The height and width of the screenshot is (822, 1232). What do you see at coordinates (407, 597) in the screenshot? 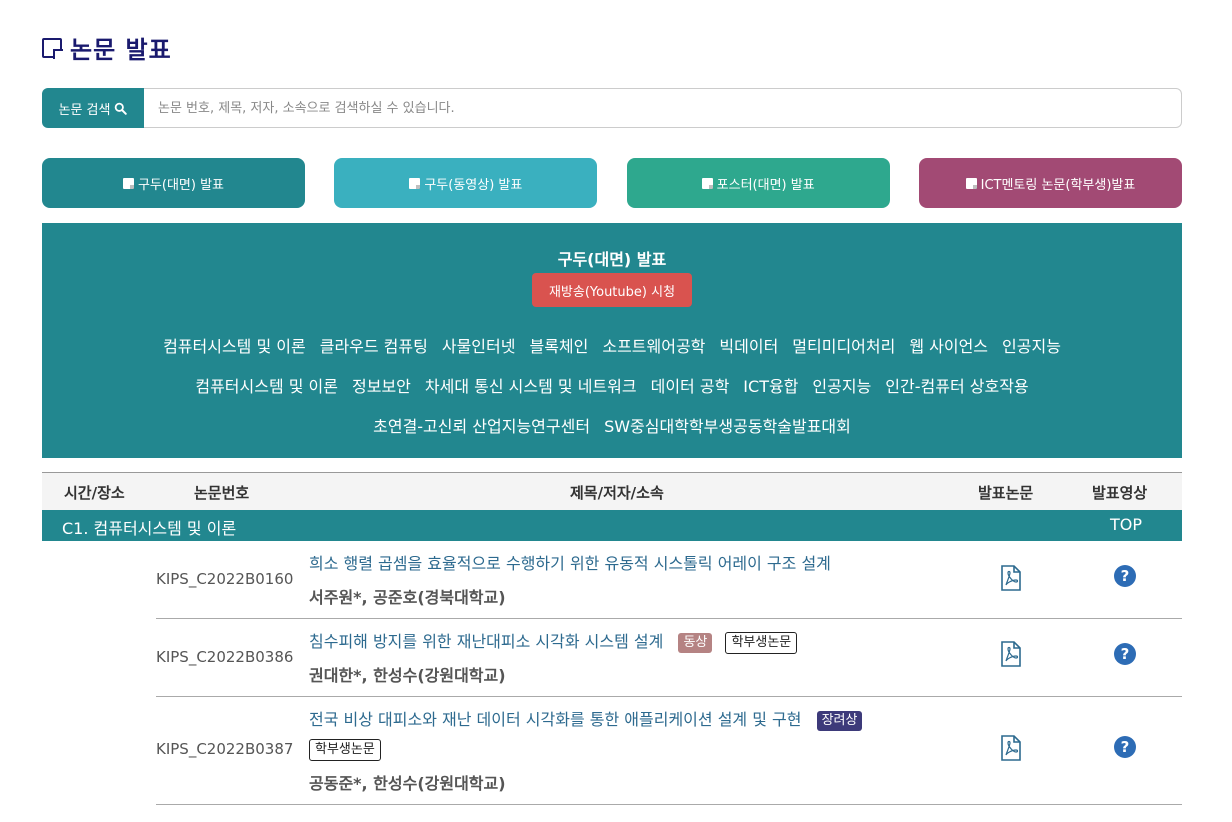
I see `paper-authors: 서주원*, 공준호(경북대학교)` at bounding box center [407, 597].